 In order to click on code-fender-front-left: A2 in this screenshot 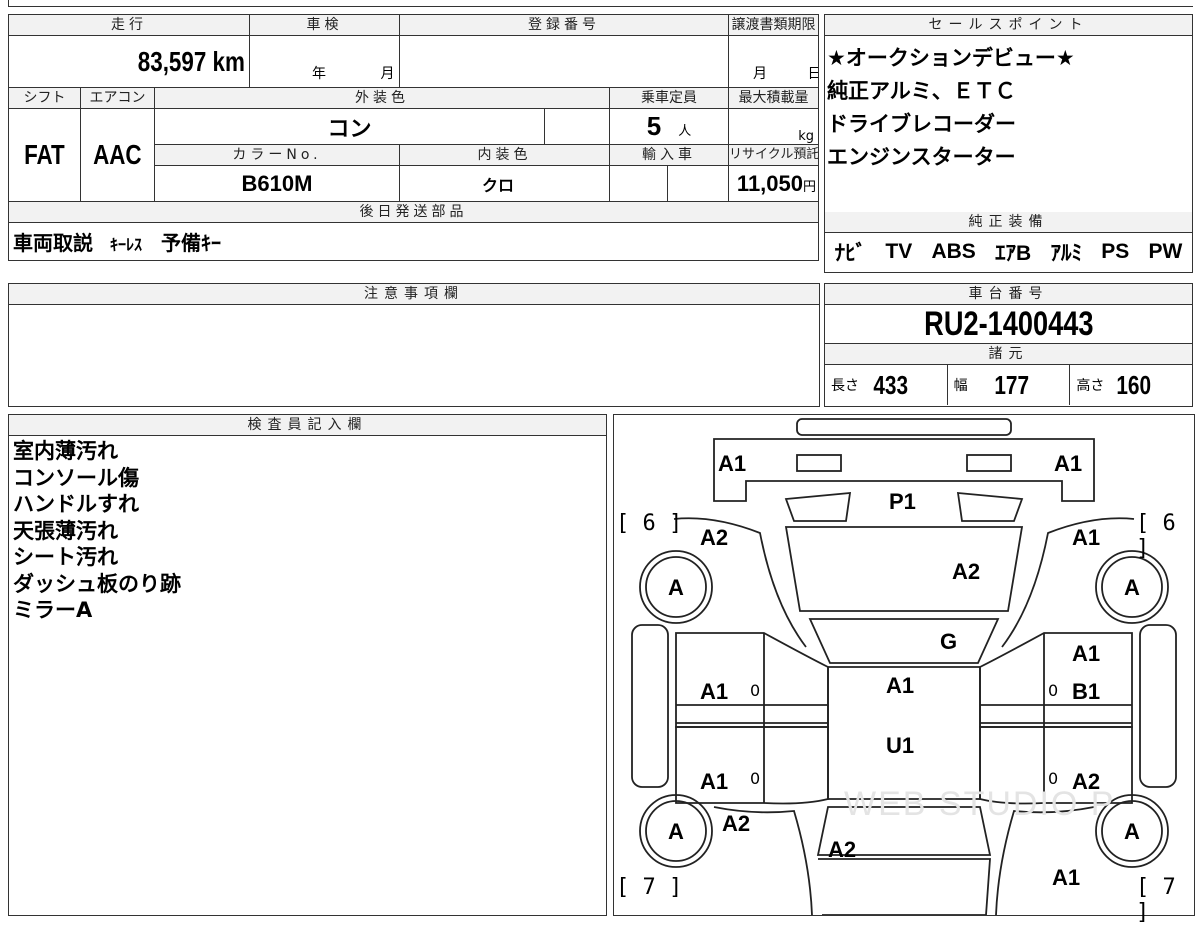, I will do `click(714, 537)`.